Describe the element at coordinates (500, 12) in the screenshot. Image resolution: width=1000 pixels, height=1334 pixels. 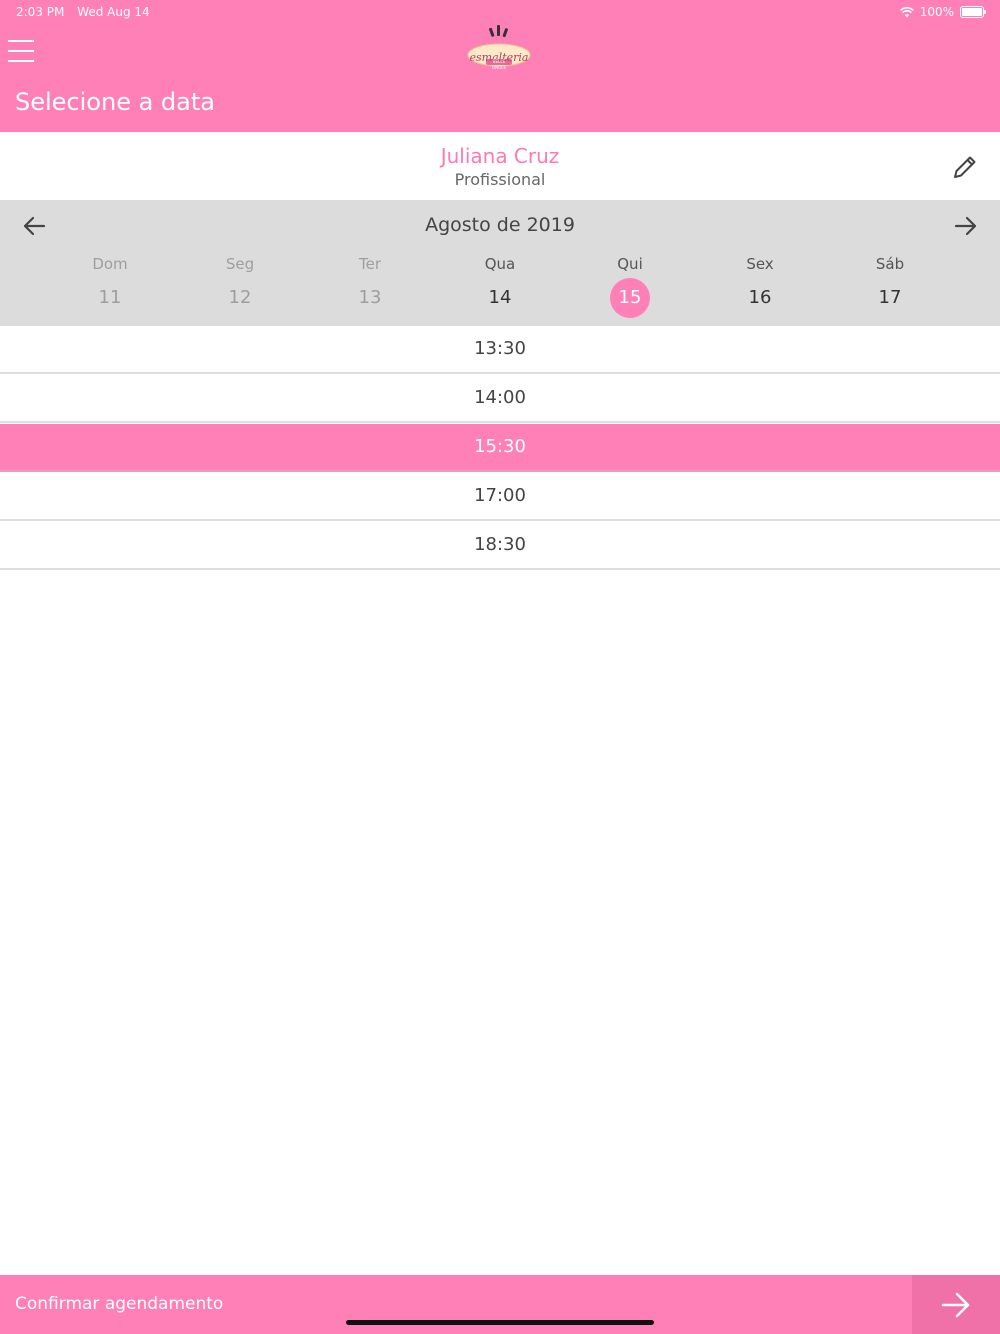
I see `status-bar: 2:03 PM Wed Aug 14 100%` at that location.